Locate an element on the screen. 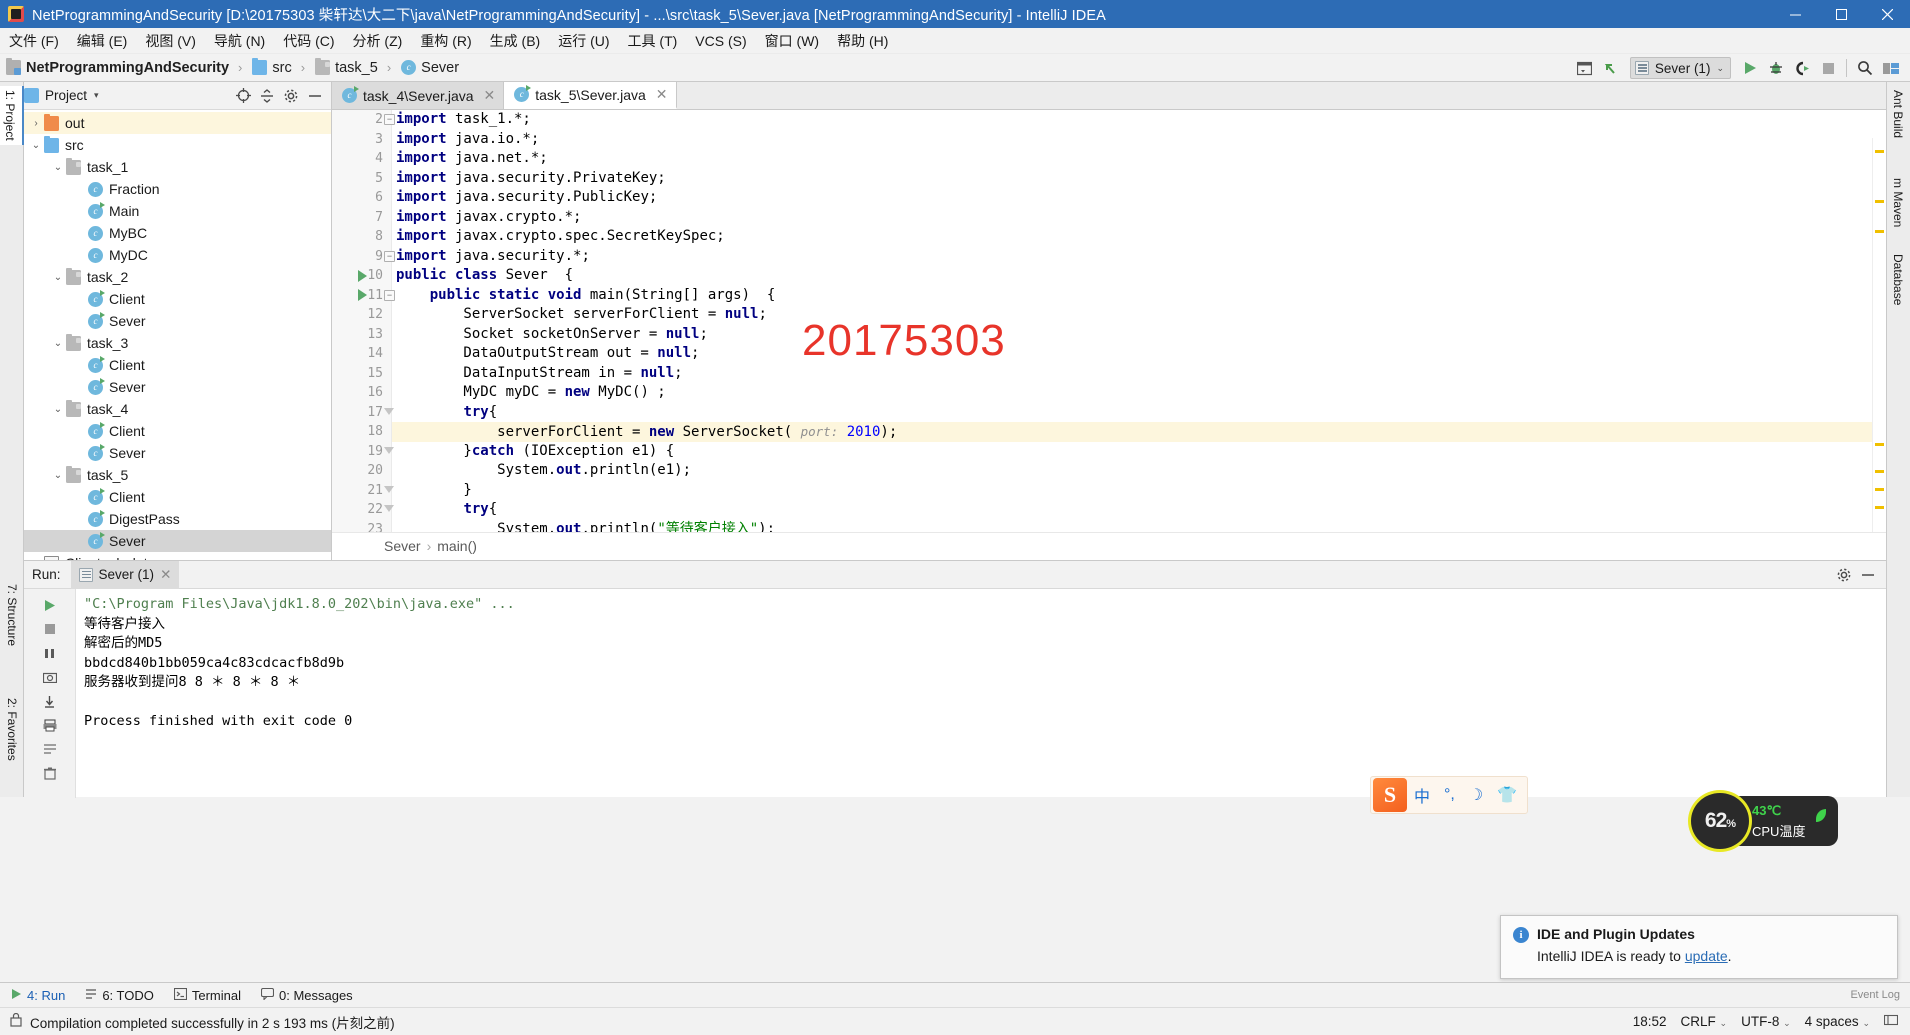 The width and height of the screenshot is (1910, 1035). code-line: System.out.println("等待客户接入"); is located at coordinates (1139, 526).